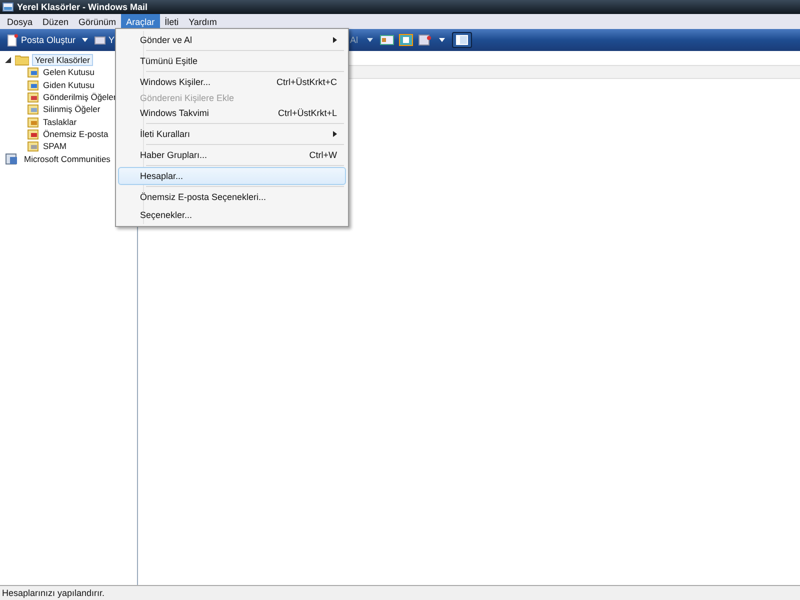 This screenshot has height=600, width=800. I want to click on folder-item: Silinmiş Öğeler, so click(71, 109).